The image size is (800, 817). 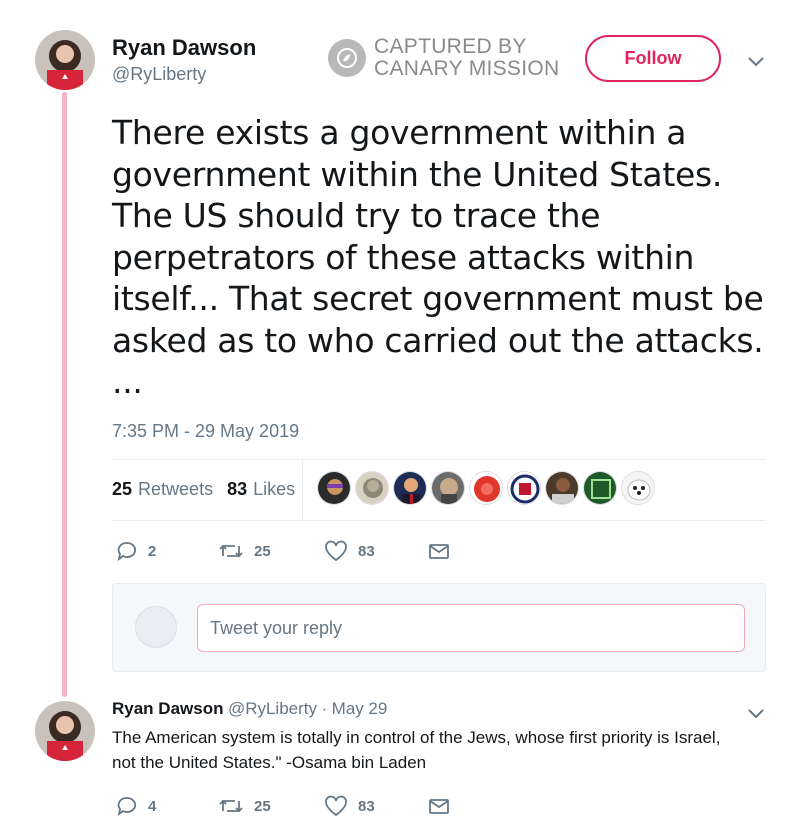 I want to click on reply-tweet-header: Ryan Dawson @RyLiberty · May 29, so click(x=249, y=709).